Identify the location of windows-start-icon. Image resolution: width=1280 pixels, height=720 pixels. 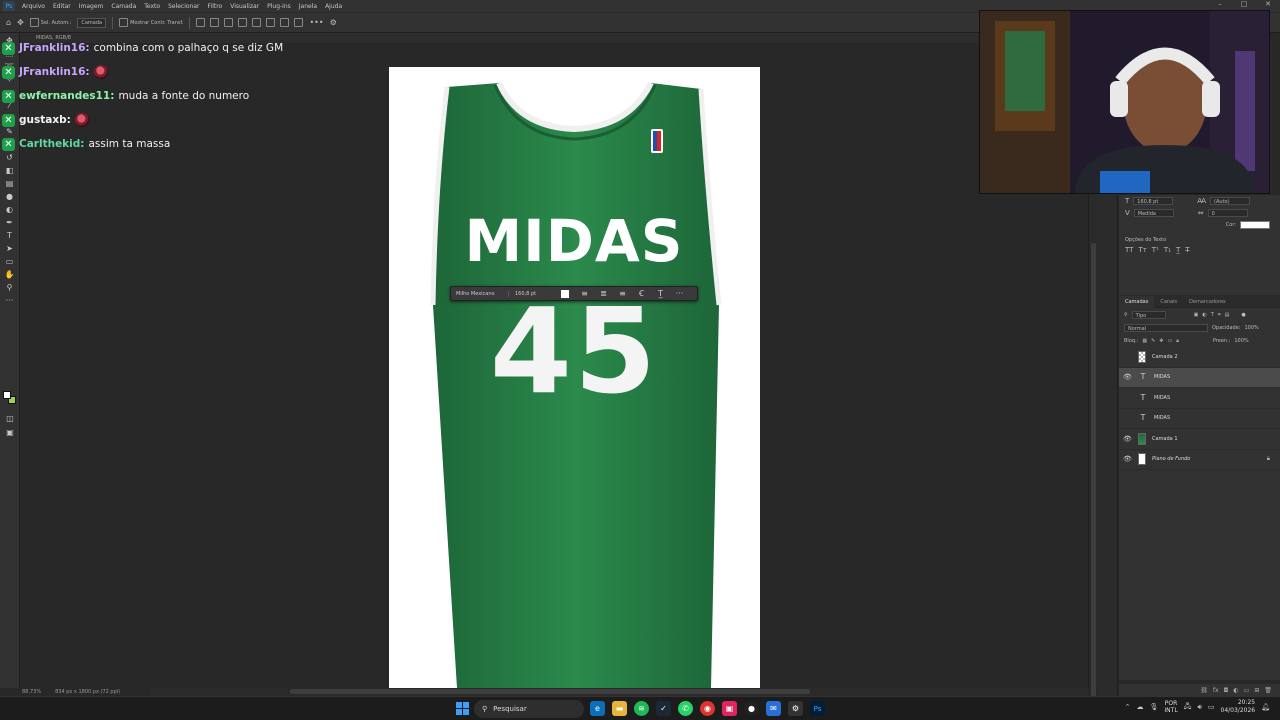
(462, 708).